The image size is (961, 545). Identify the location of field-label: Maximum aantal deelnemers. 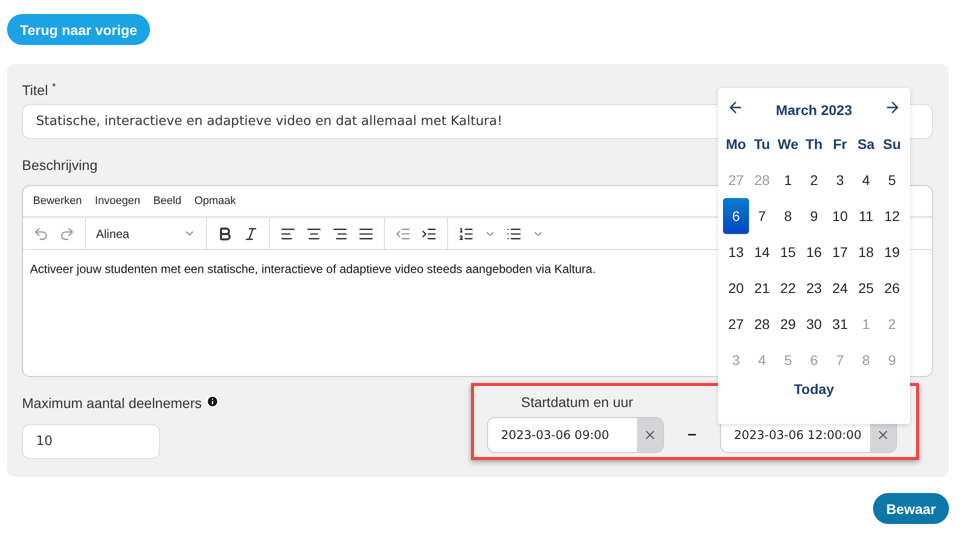
(112, 403).